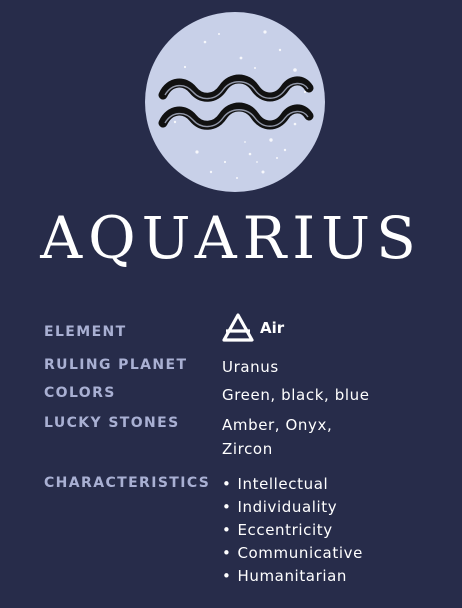  I want to click on lucky-stones-line: Amber, Onyx,, so click(277, 425).